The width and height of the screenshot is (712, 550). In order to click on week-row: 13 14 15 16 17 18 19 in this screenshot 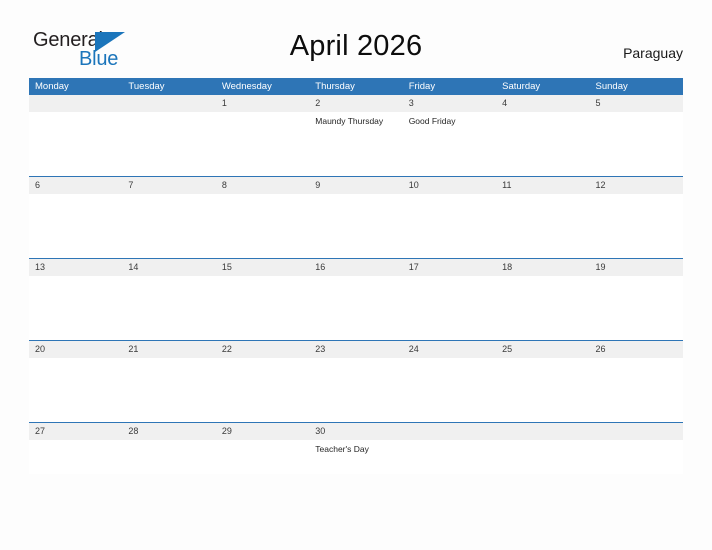, I will do `click(356, 299)`.